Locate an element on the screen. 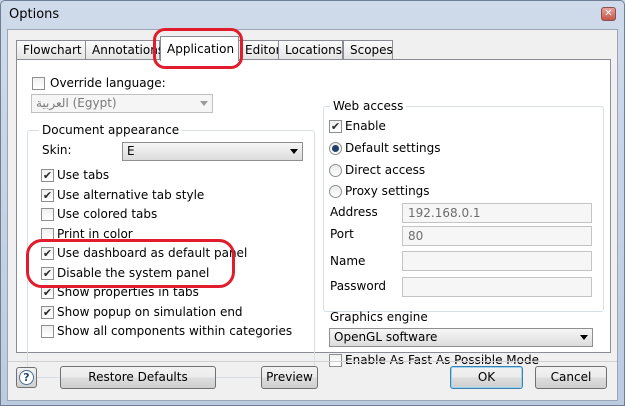 This screenshot has height=406, width=625. ok-button: OK is located at coordinates (486, 377).